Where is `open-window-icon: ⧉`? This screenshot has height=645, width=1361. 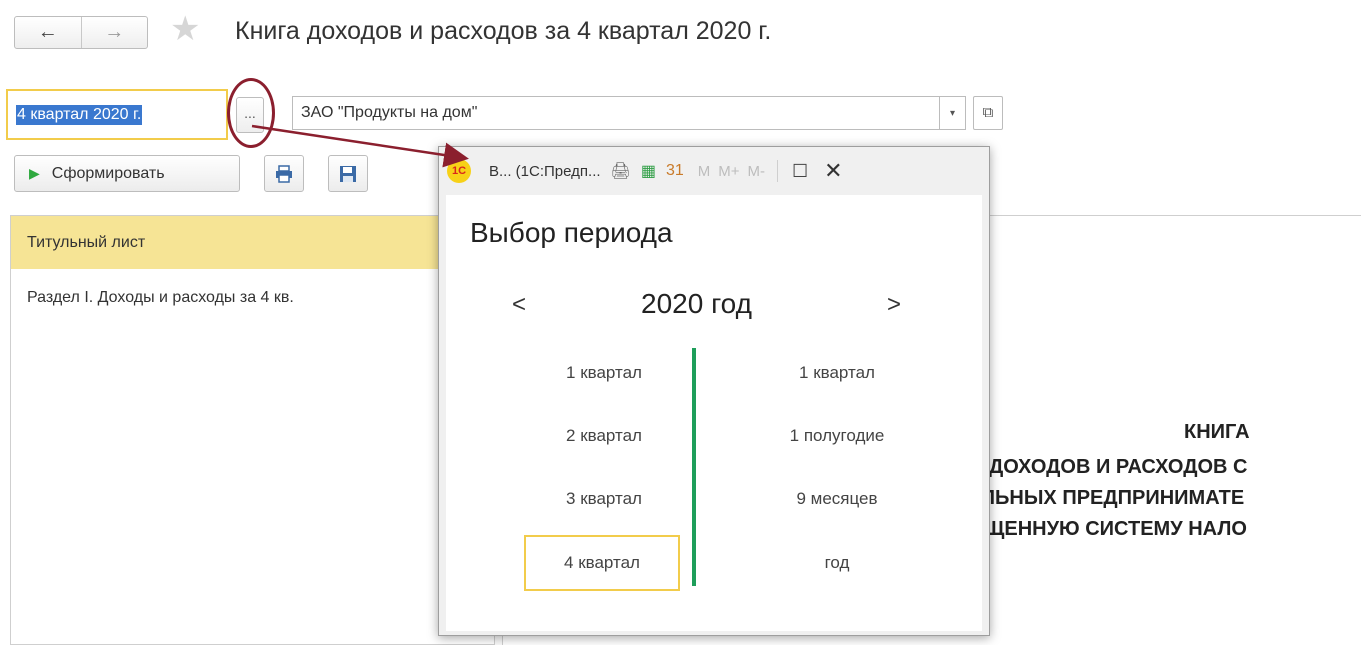
open-window-icon: ⧉ is located at coordinates (988, 112).